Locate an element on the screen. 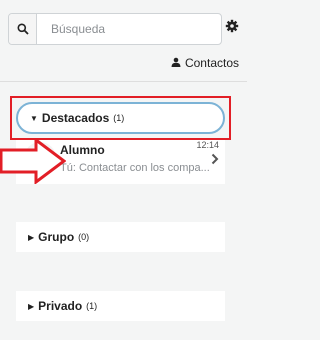 This screenshot has height=340, width=320. section-grupo: ▶ Grupo (0) is located at coordinates (120, 237).